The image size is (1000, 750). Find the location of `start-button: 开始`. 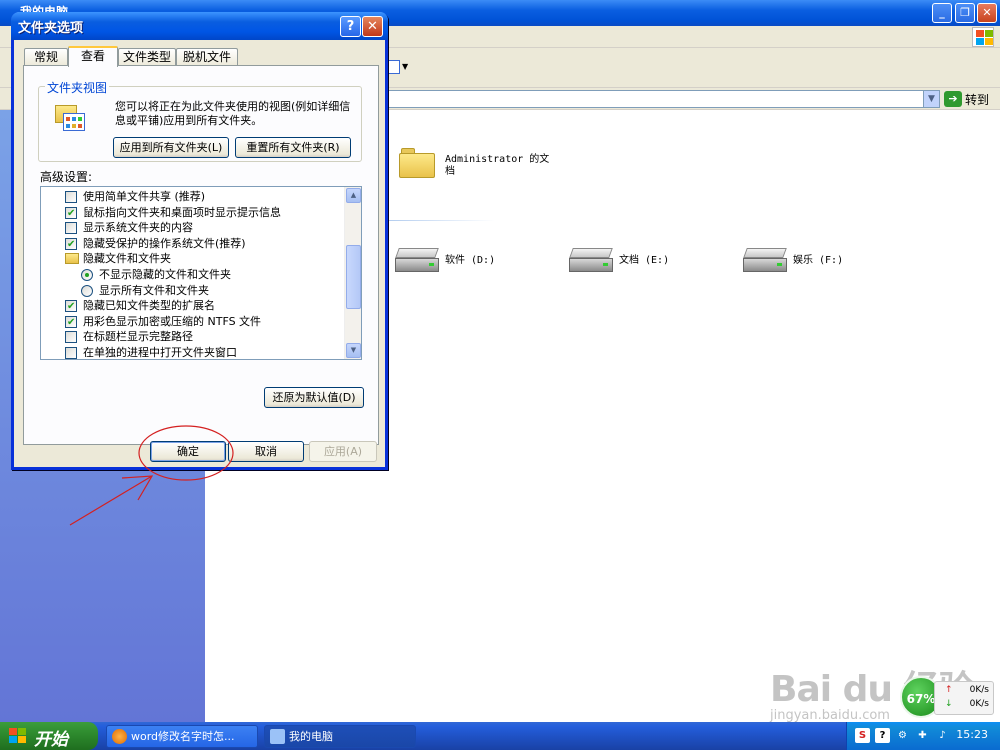

start-button: 开始 is located at coordinates (49, 736).